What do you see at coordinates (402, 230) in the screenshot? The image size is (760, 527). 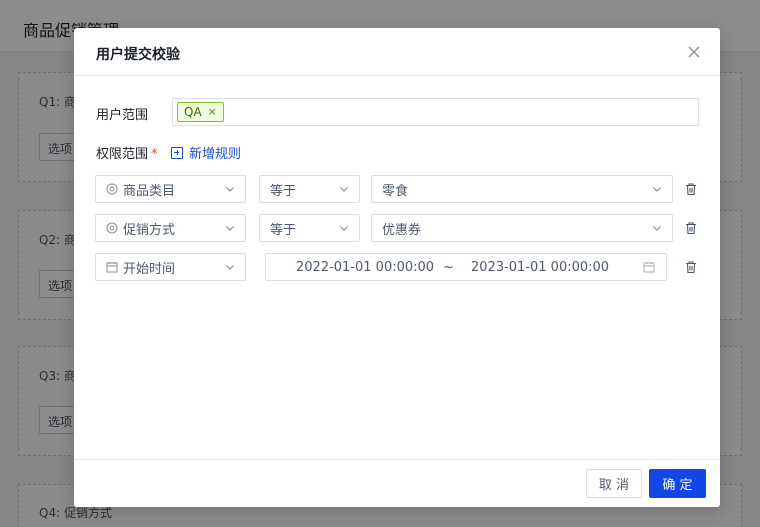 I see `rule-value: 优惠券` at bounding box center [402, 230].